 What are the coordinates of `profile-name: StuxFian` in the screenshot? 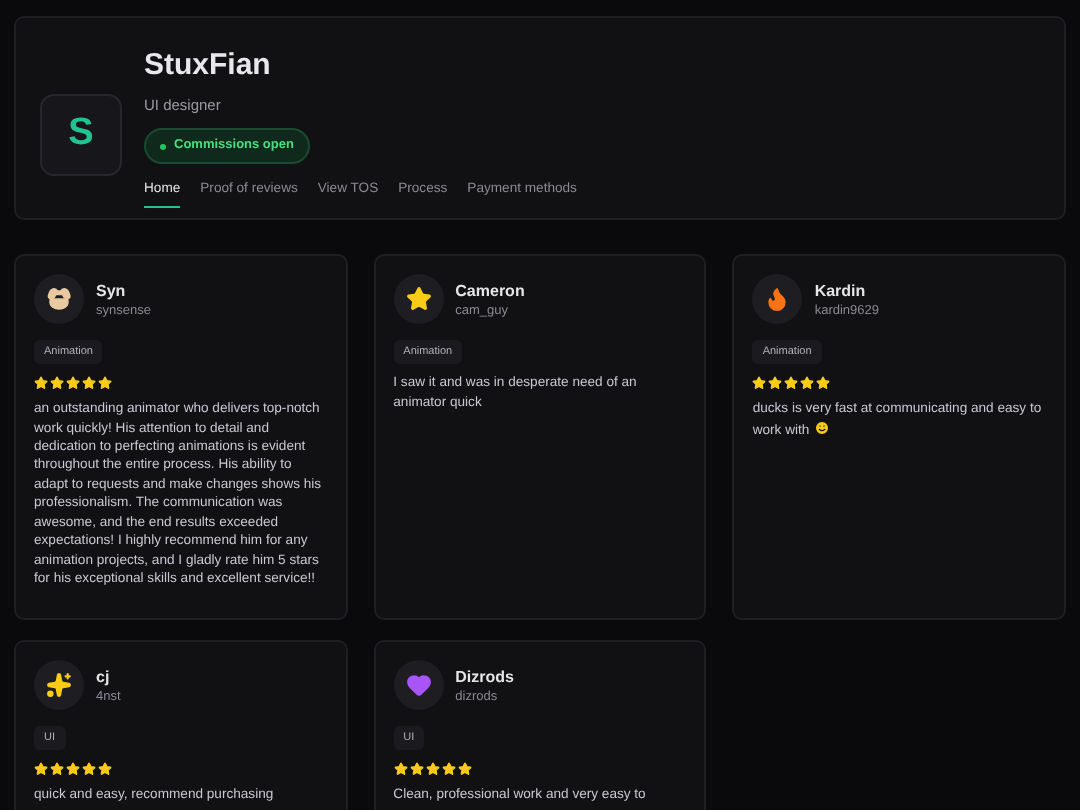 It's located at (207, 65).